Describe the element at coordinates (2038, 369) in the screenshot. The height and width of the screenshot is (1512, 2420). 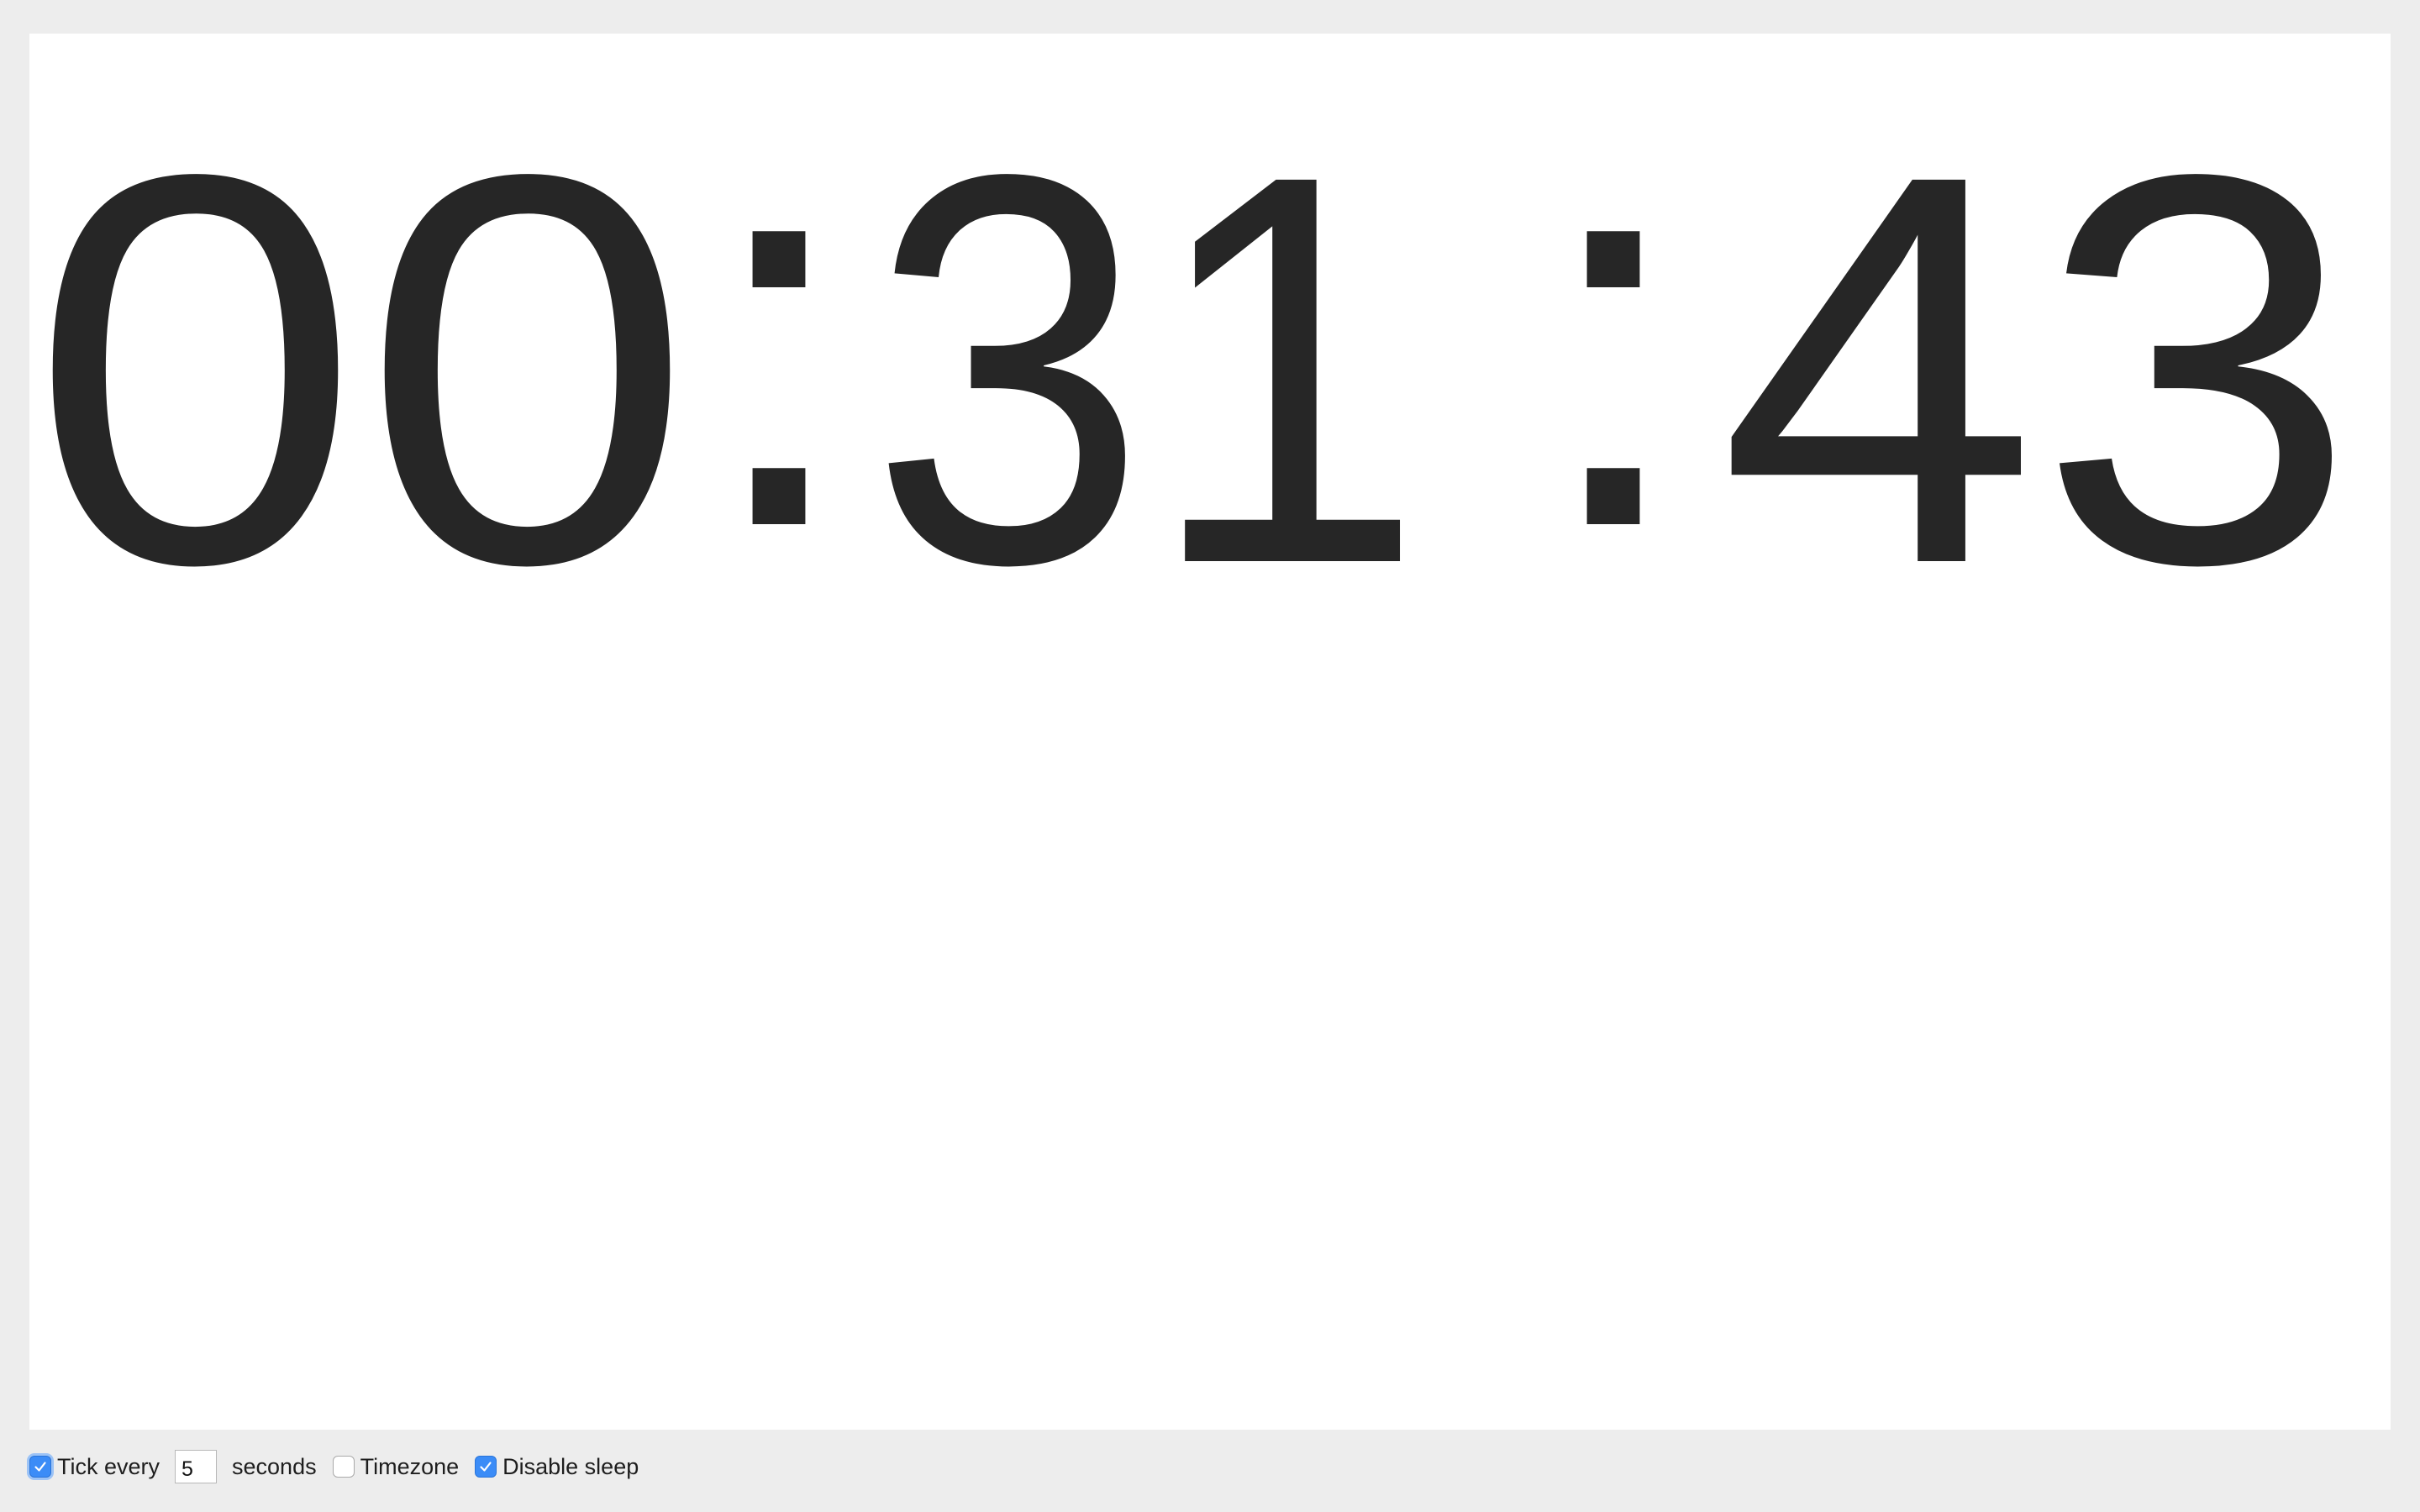
I see `clock-seconds: 43` at that location.